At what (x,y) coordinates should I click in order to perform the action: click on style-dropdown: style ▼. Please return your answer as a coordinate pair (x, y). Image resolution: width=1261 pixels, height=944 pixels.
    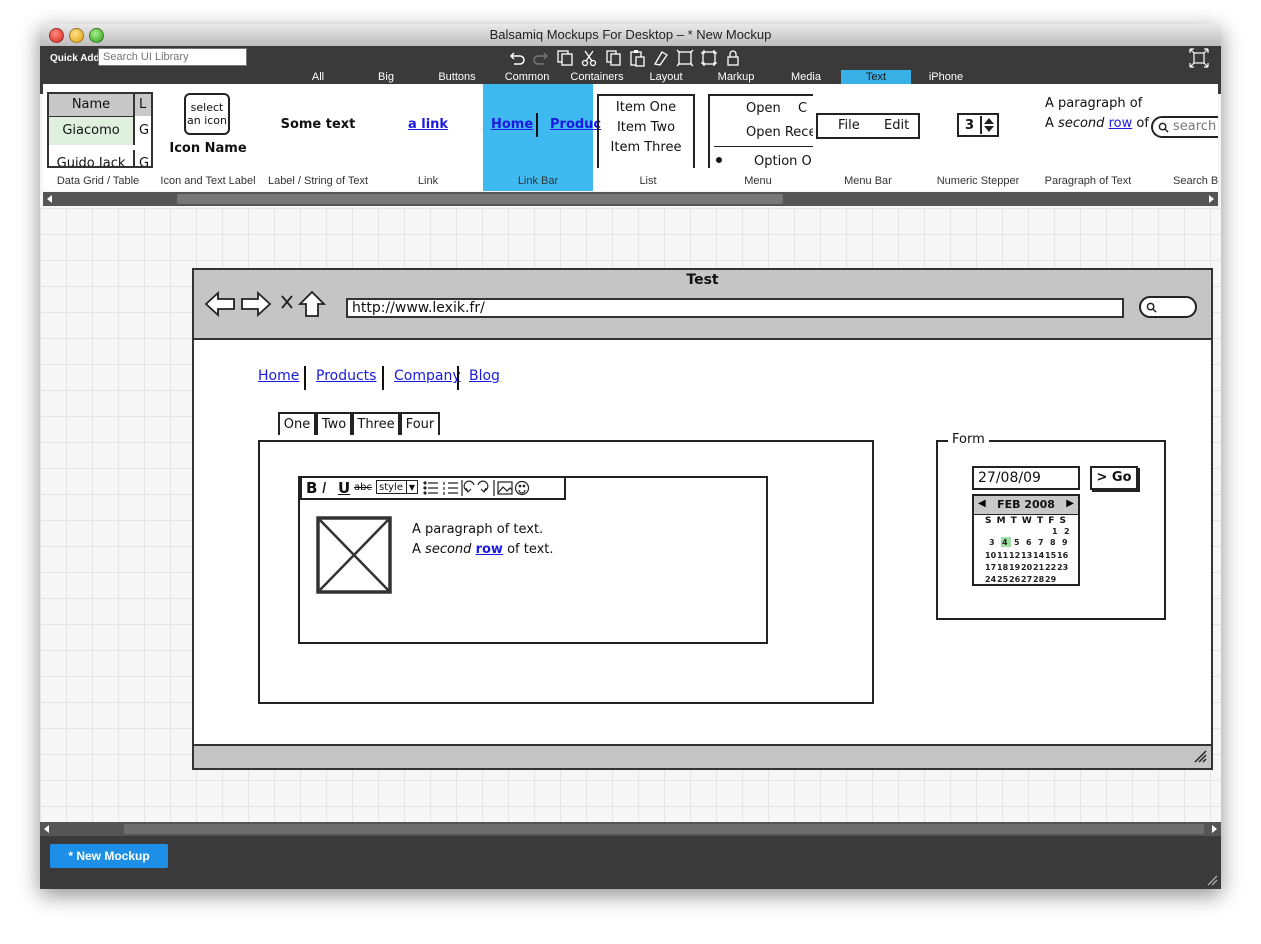
    Looking at the image, I should click on (397, 487).